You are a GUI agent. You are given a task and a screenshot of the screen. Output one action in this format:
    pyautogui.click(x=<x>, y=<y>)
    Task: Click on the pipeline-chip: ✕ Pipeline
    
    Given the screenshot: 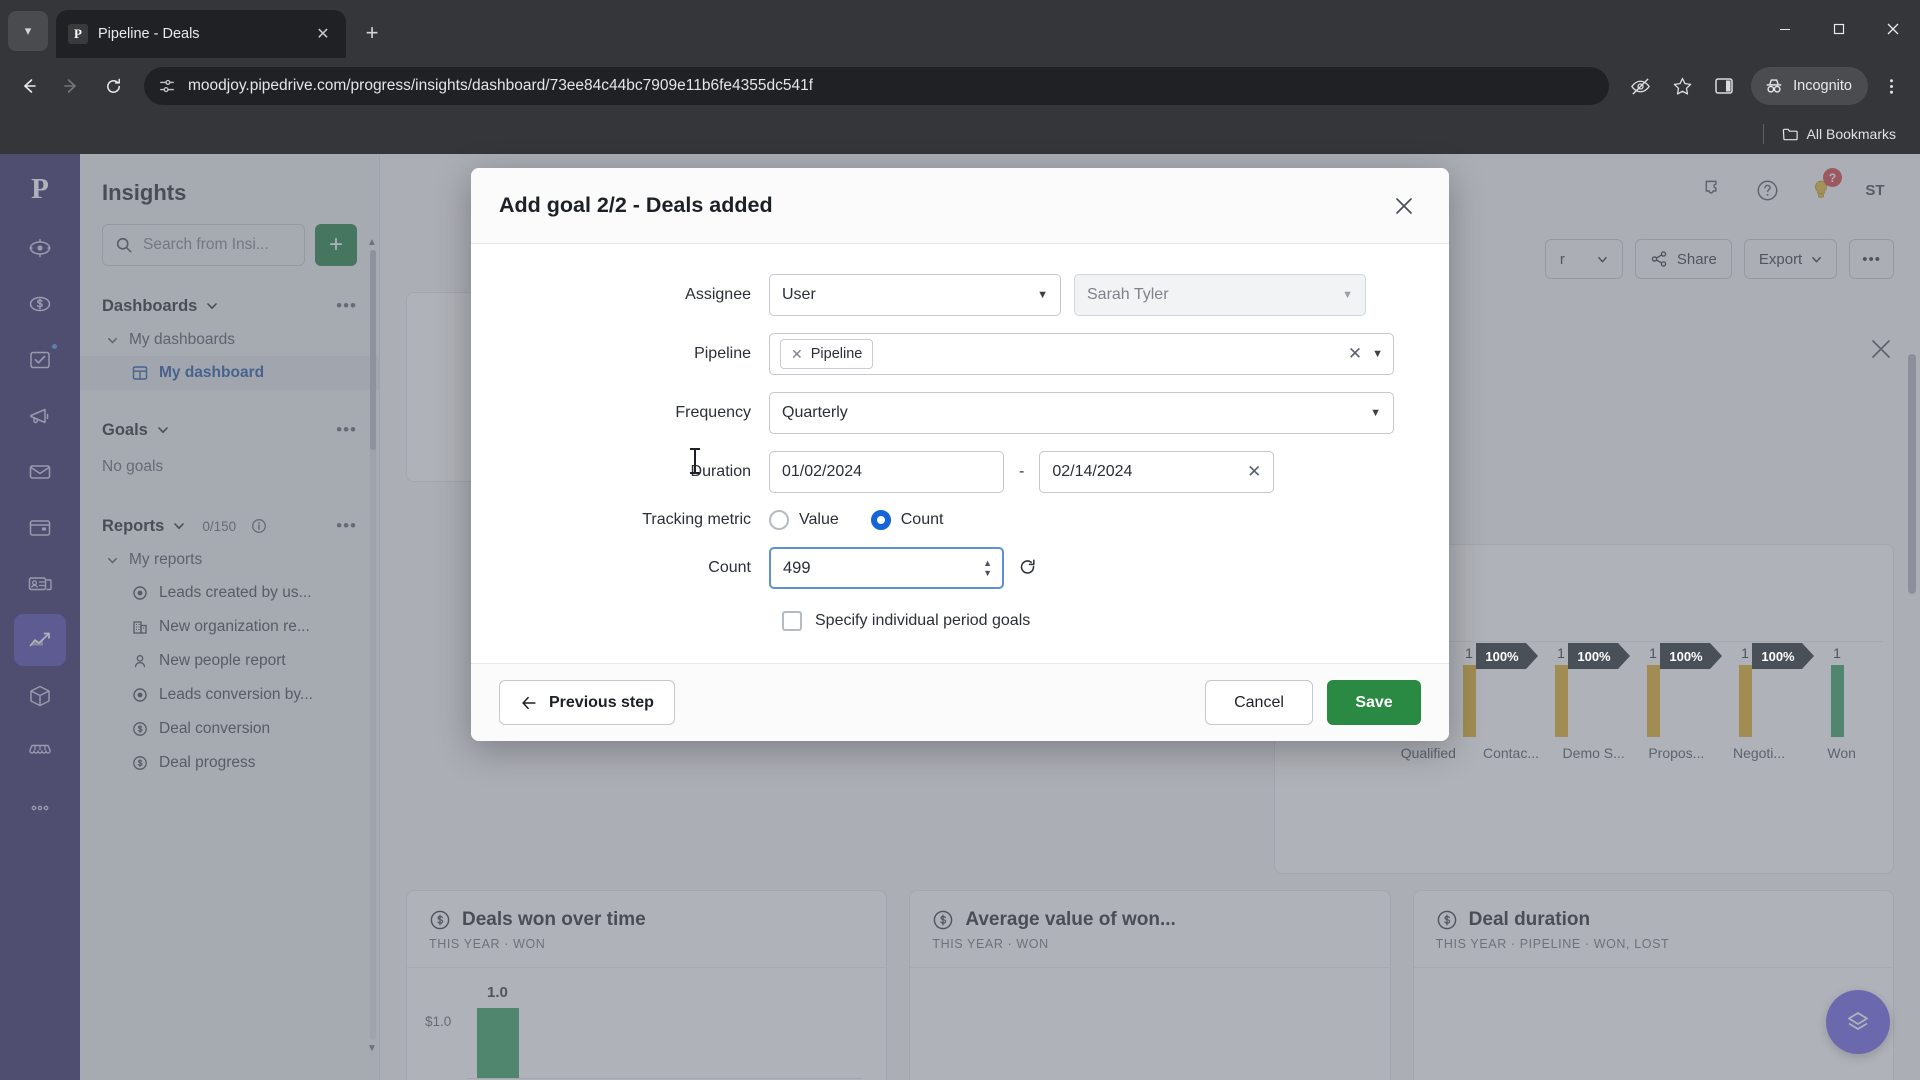 What is the action you would take?
    pyautogui.click(x=827, y=354)
    